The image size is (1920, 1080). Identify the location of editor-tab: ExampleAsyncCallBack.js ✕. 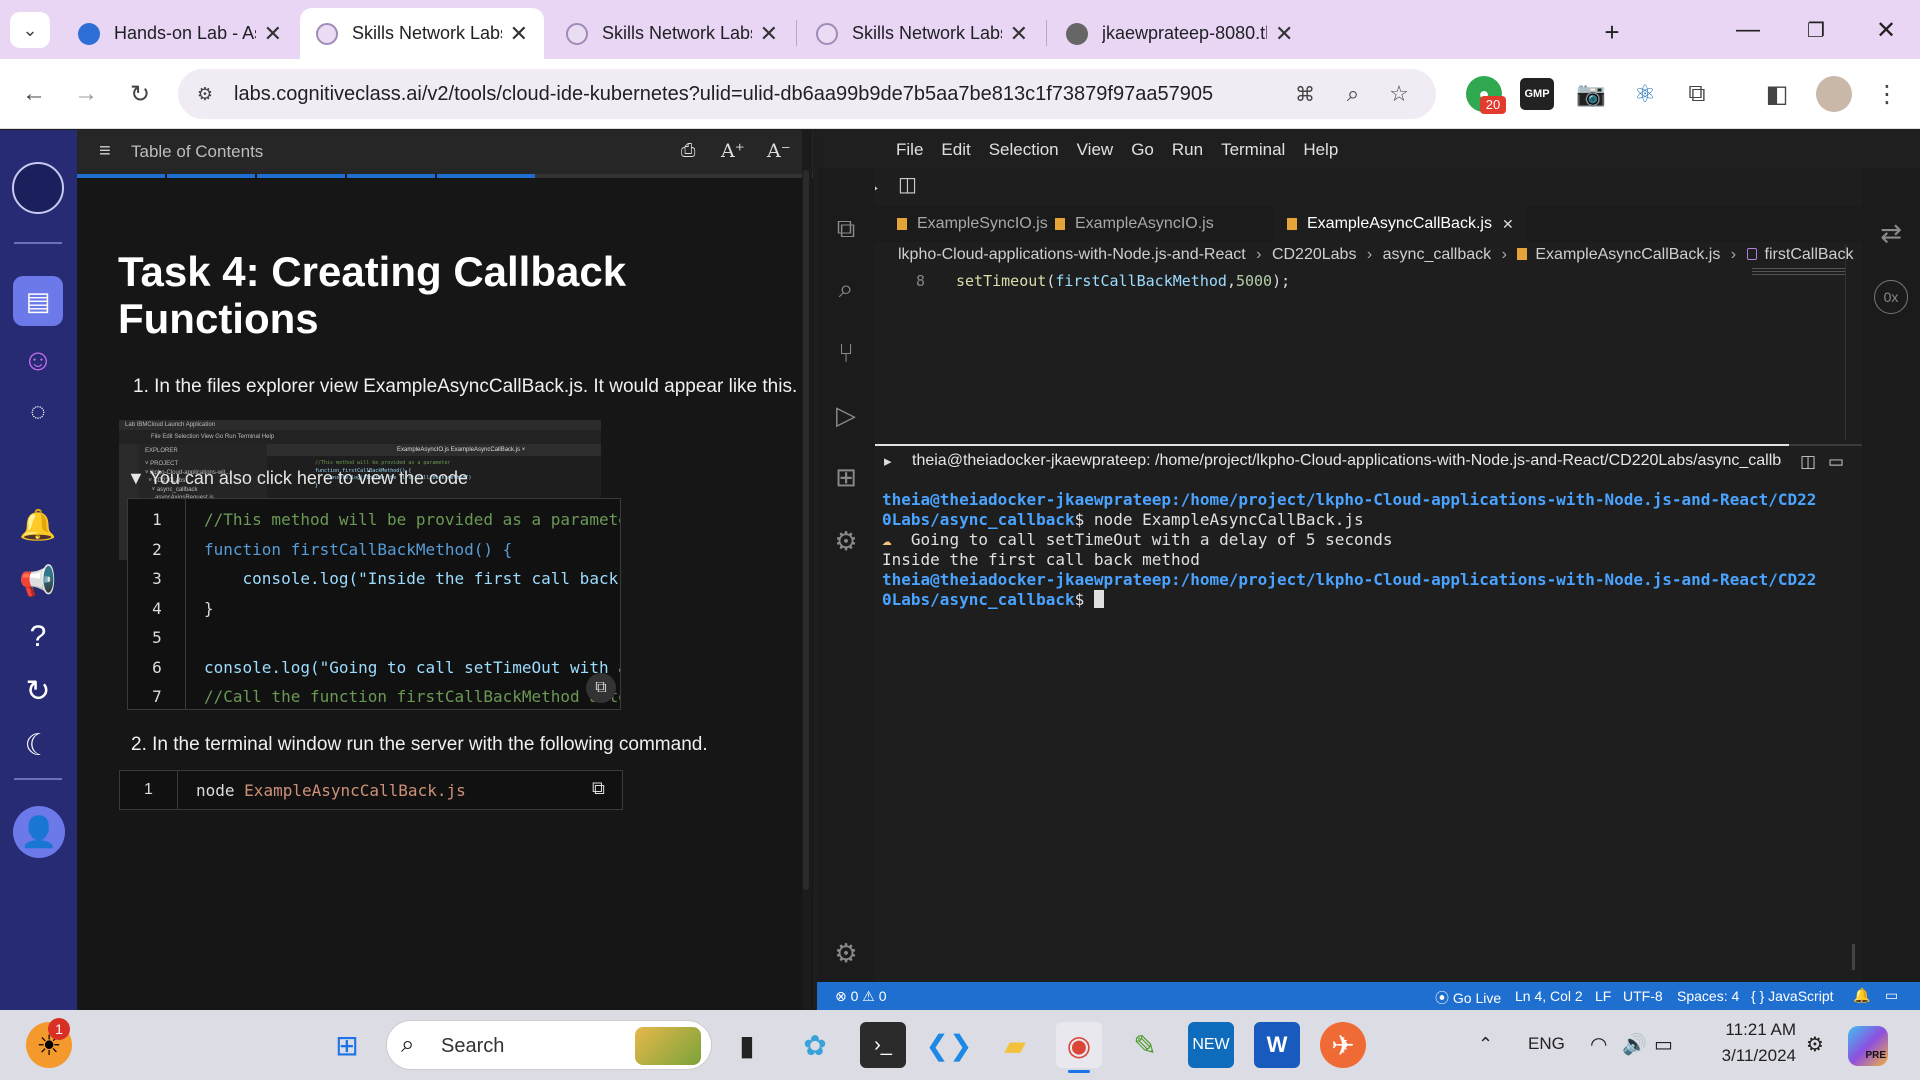
(1400, 224).